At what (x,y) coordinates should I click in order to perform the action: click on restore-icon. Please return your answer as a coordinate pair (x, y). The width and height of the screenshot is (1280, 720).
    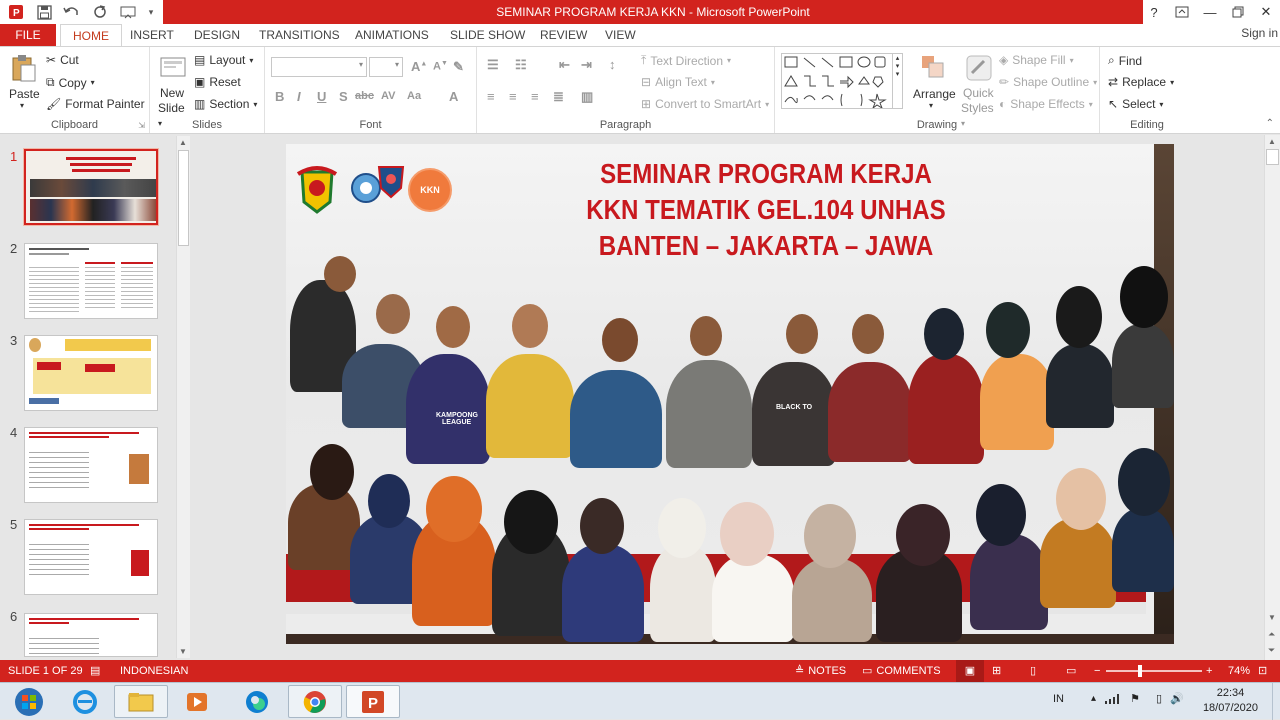
    Looking at the image, I should click on (1238, 12).